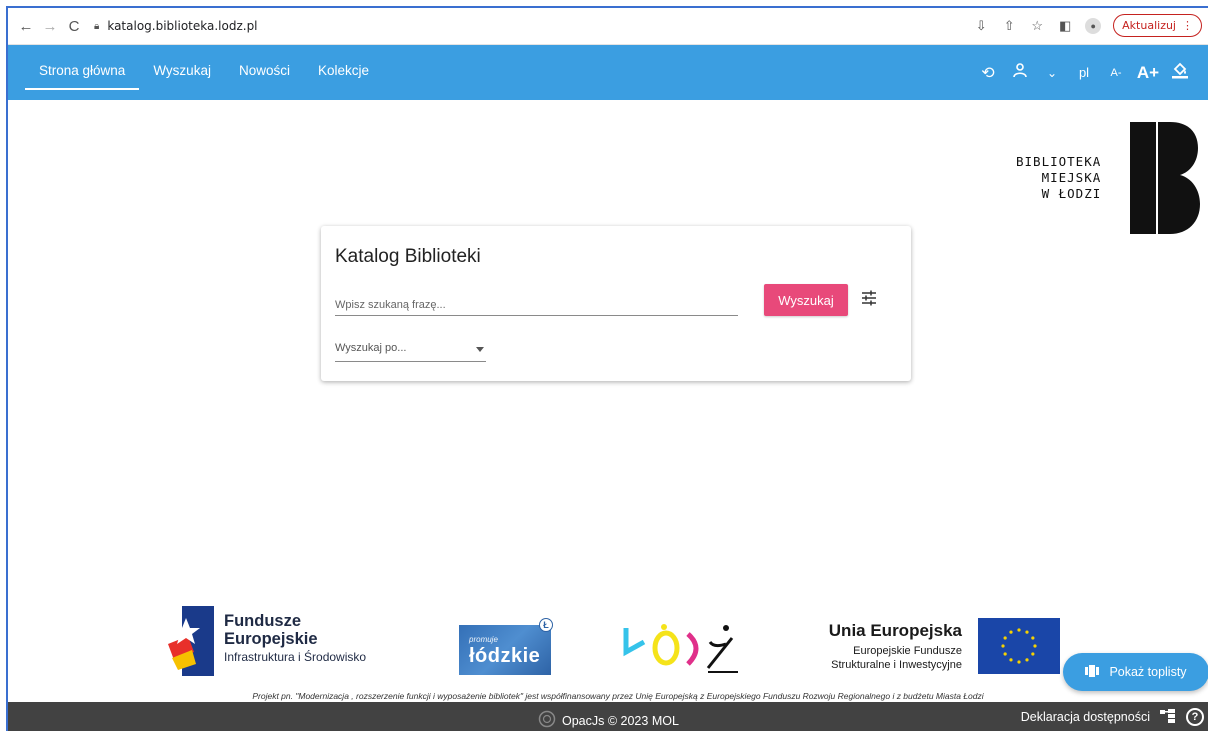  Describe the element at coordinates (895, 630) in the screenshot. I see `ue-line1: Unia Europejska` at that location.